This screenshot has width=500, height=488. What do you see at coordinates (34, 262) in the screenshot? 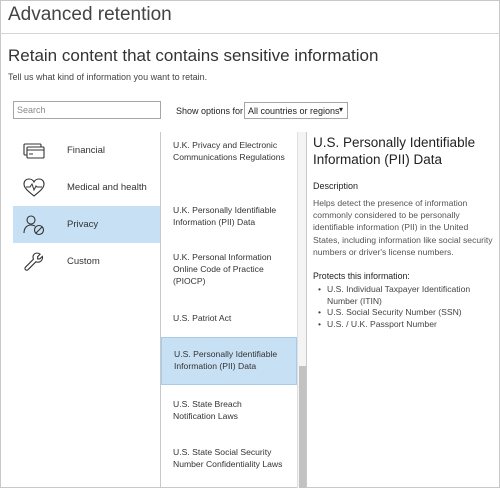
I see `wrench-icon` at bounding box center [34, 262].